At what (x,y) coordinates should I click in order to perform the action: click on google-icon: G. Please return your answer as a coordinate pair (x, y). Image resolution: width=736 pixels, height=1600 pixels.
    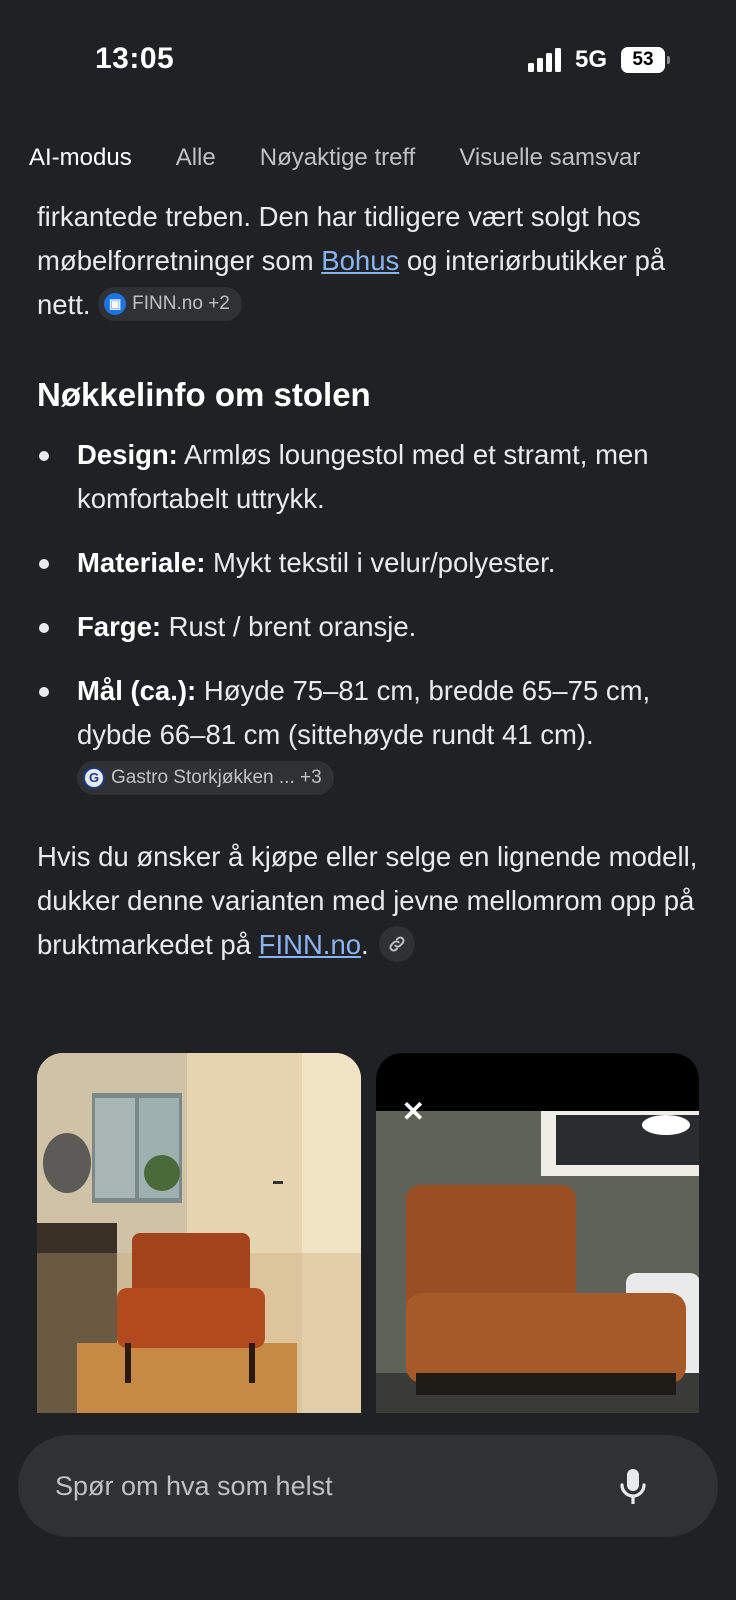
    Looking at the image, I should click on (94, 777).